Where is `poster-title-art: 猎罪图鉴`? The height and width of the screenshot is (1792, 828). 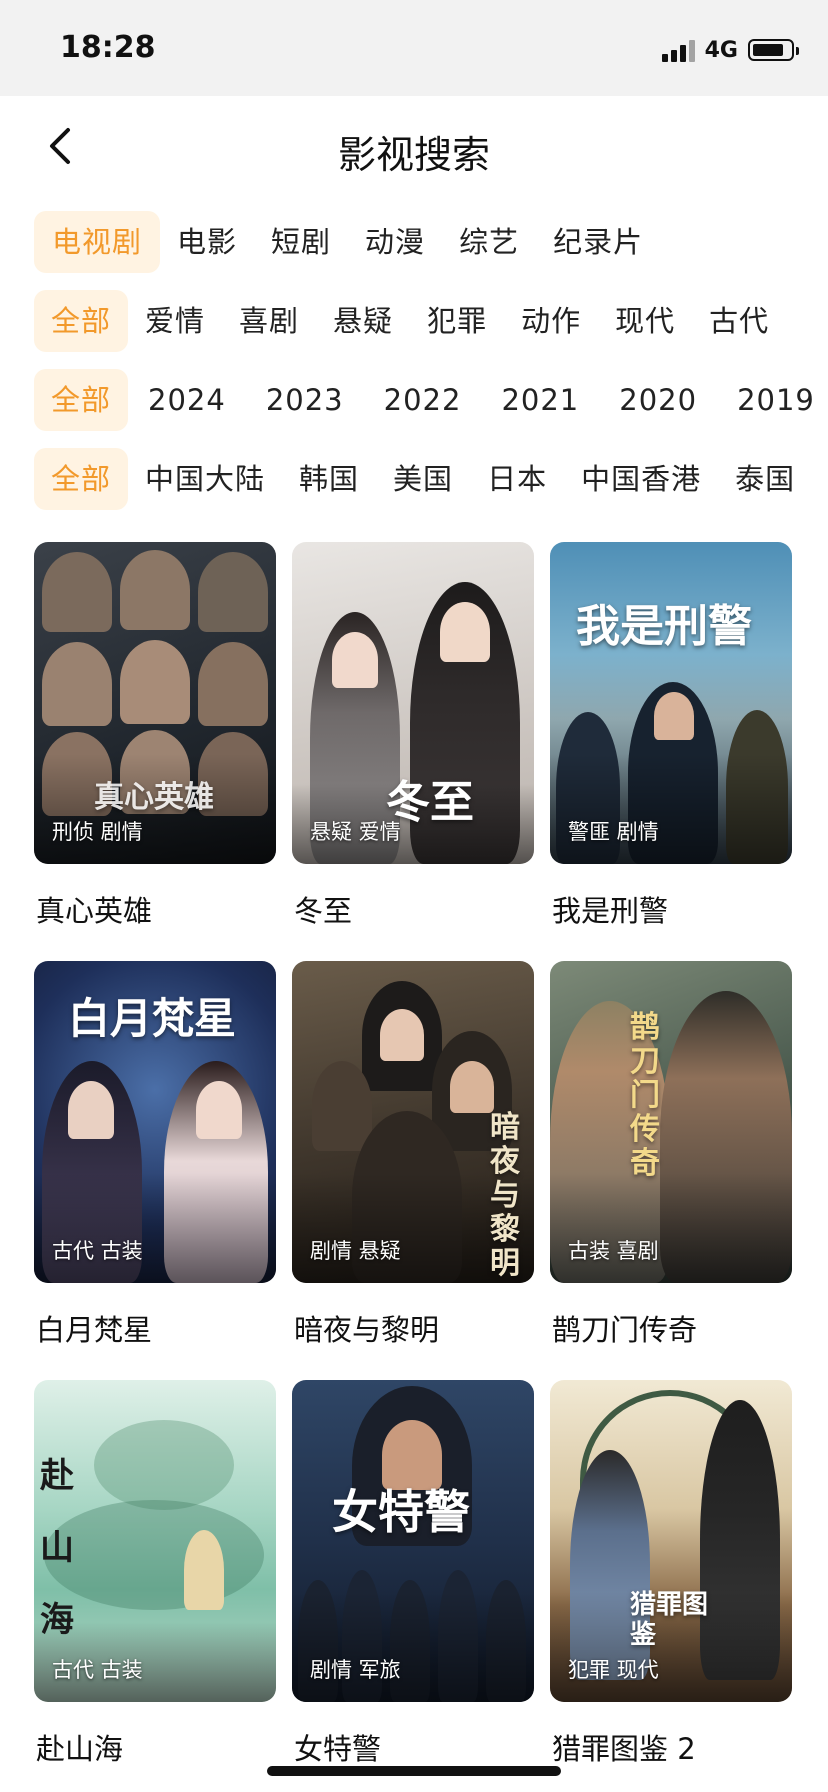
poster-title-art: 猎罪图鉴 is located at coordinates (669, 1620).